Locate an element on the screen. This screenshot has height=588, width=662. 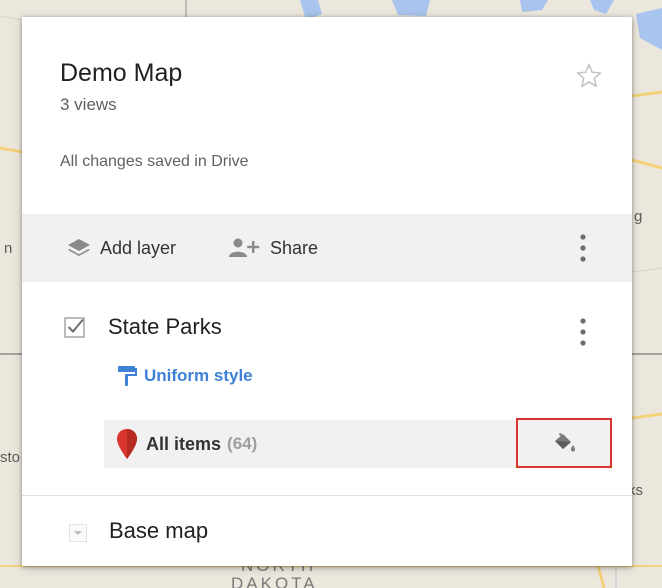
uniform-style-link: Uniform style is located at coordinates (184, 376).